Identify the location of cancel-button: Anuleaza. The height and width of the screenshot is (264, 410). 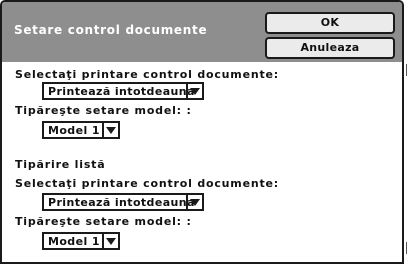
(330, 48).